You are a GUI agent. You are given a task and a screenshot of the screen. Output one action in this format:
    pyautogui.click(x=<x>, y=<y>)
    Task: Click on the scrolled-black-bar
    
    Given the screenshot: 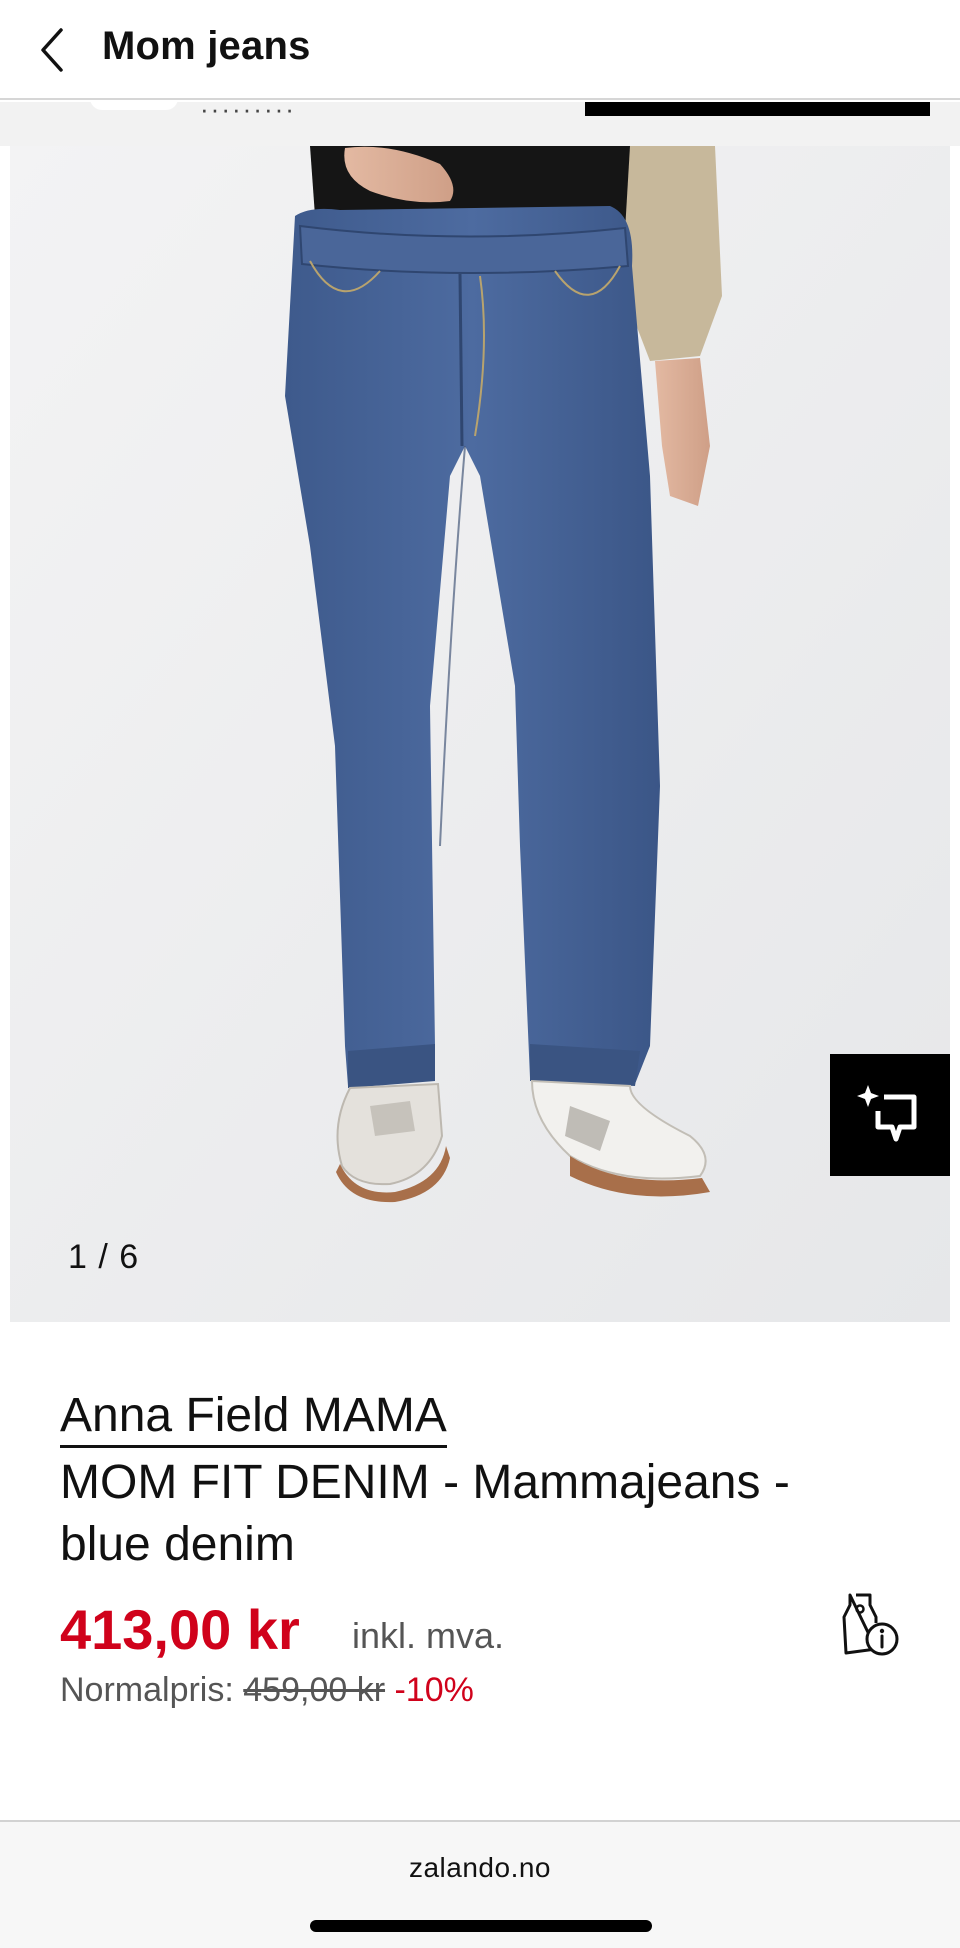 What is the action you would take?
    pyautogui.click(x=757, y=109)
    